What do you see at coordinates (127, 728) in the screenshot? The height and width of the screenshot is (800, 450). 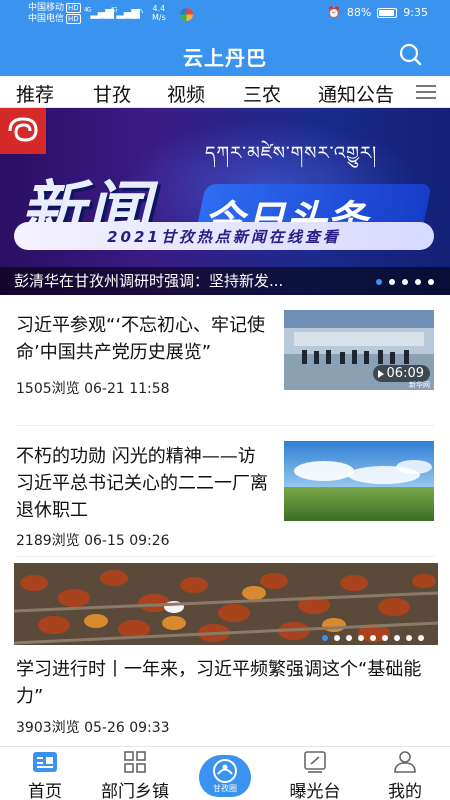 I see `article-date: 05-26 09:33` at bounding box center [127, 728].